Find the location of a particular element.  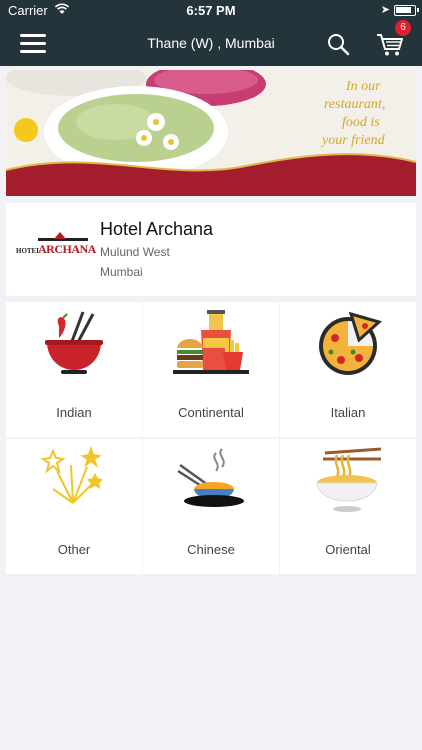

category-indian: Indian is located at coordinates (74, 369).